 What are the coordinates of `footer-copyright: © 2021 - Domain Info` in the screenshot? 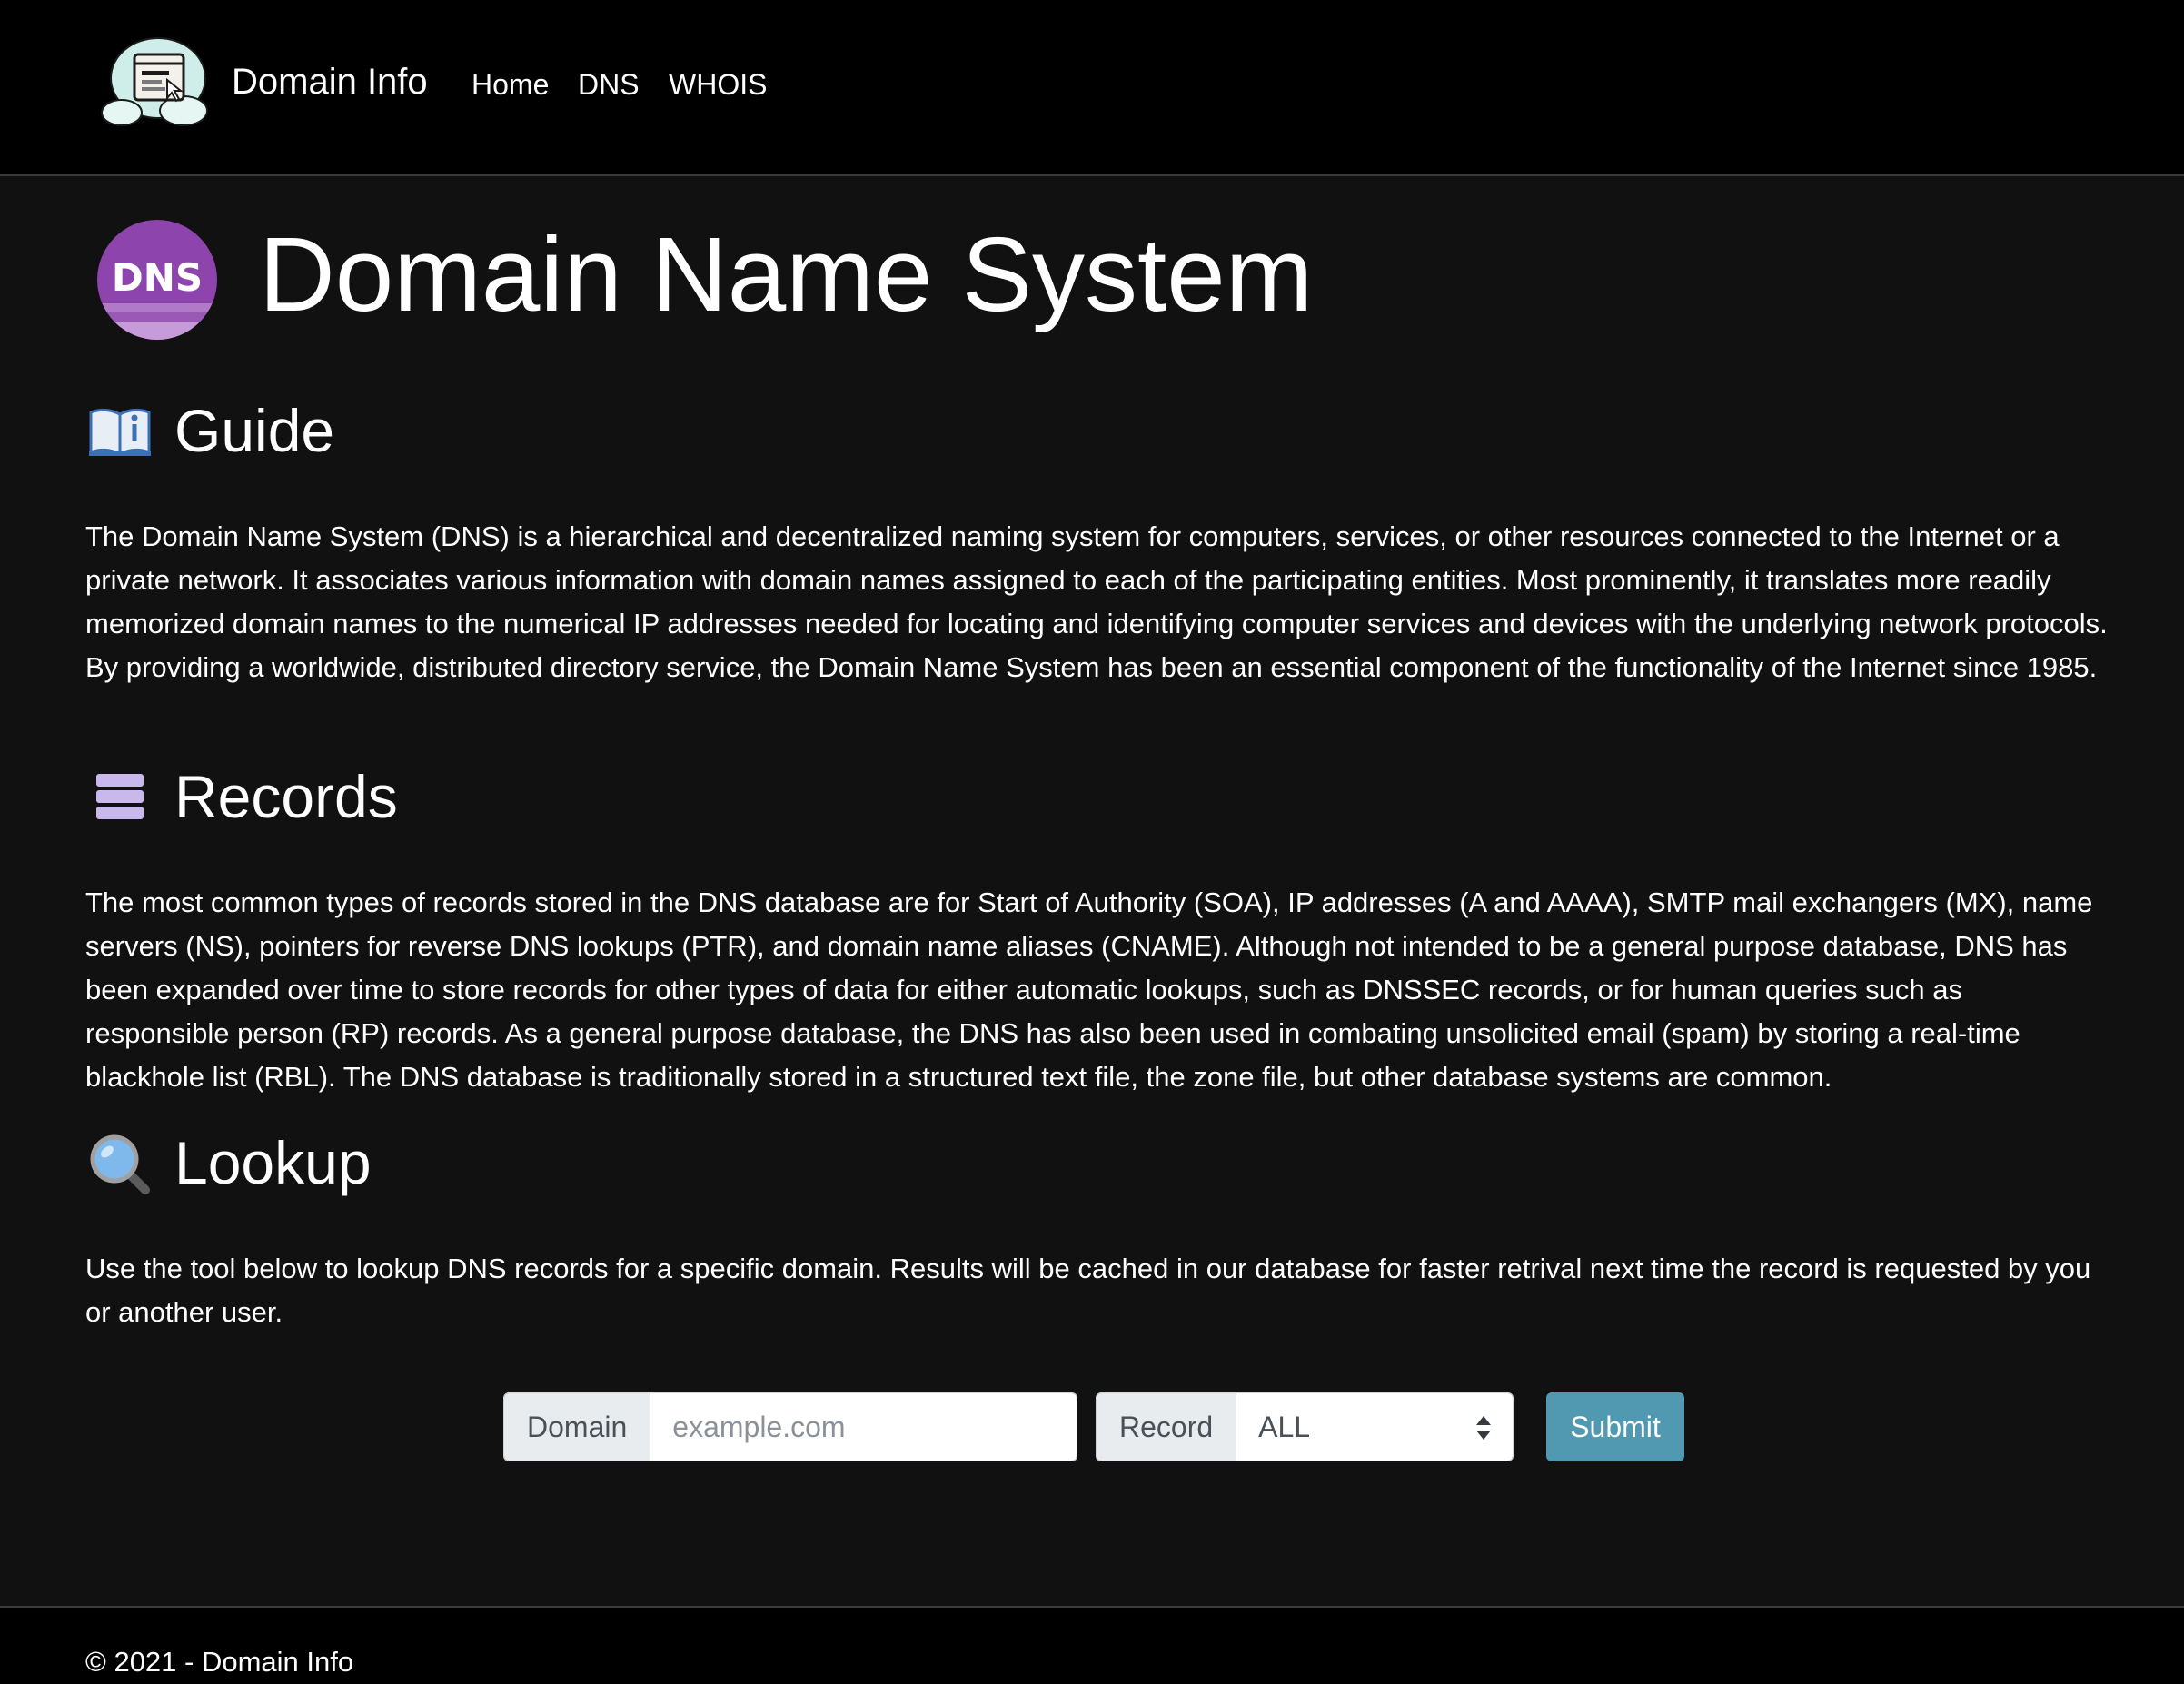 It's located at (219, 1662).